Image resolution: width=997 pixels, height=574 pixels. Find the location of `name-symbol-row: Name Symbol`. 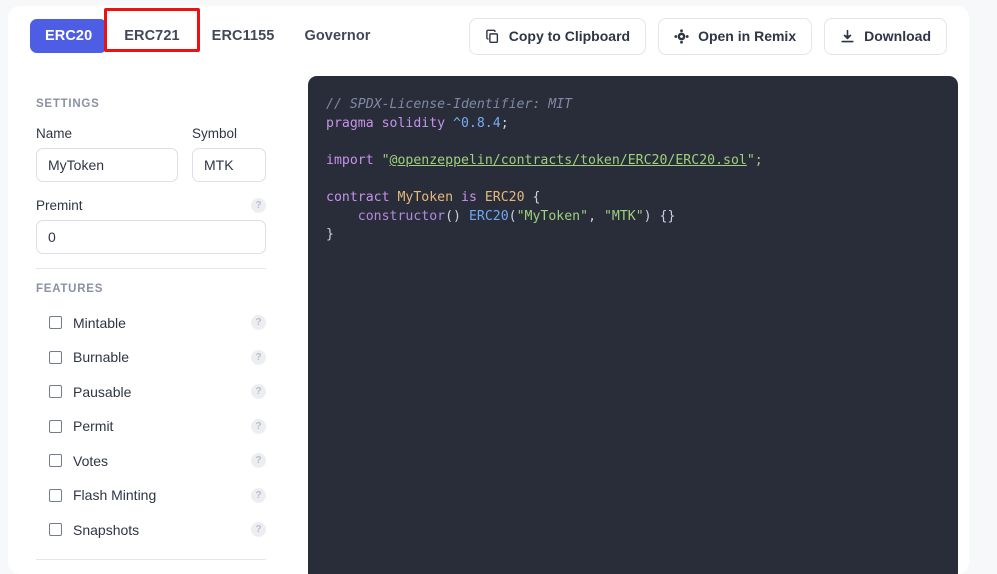

name-symbol-row: Name Symbol is located at coordinates (161, 154).